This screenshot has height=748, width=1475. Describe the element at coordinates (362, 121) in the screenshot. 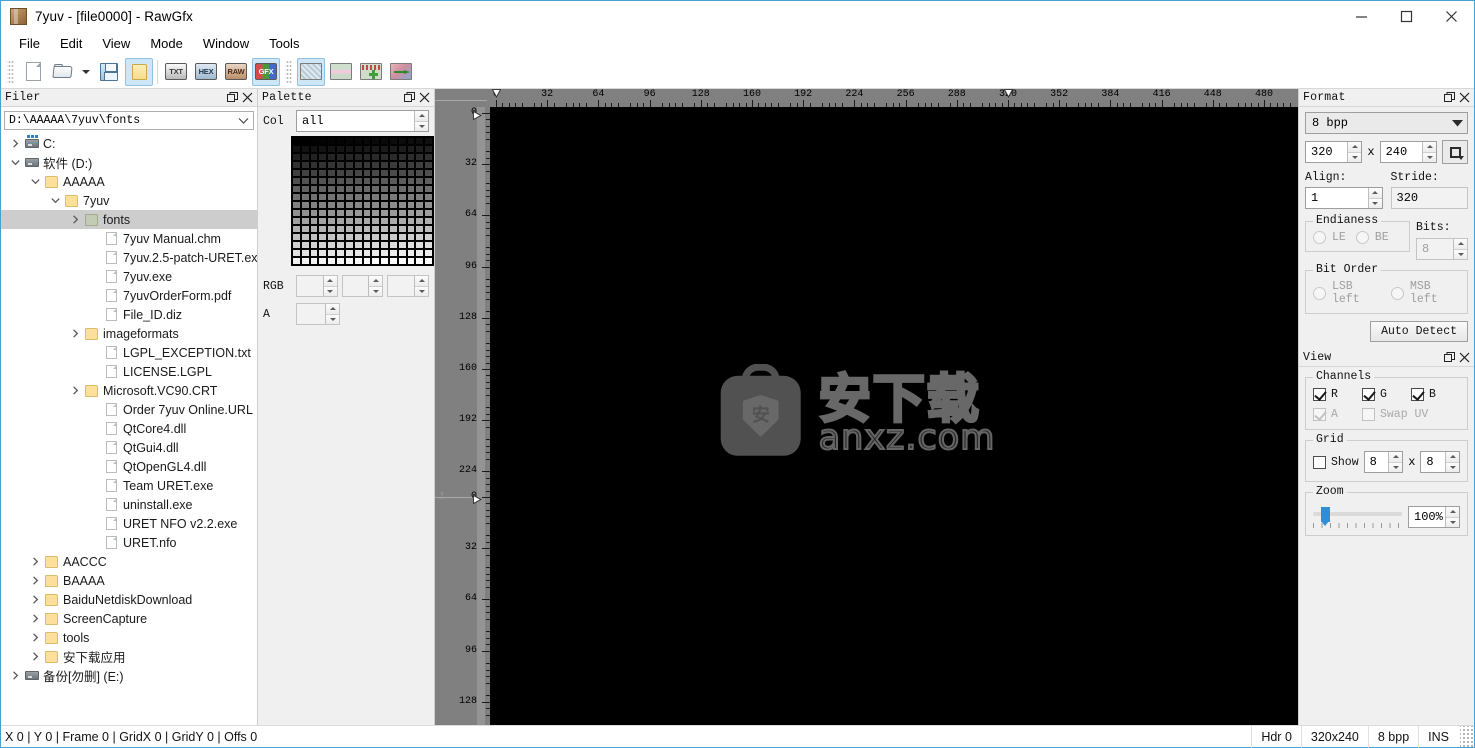

I see `palette-col-input: all` at that location.